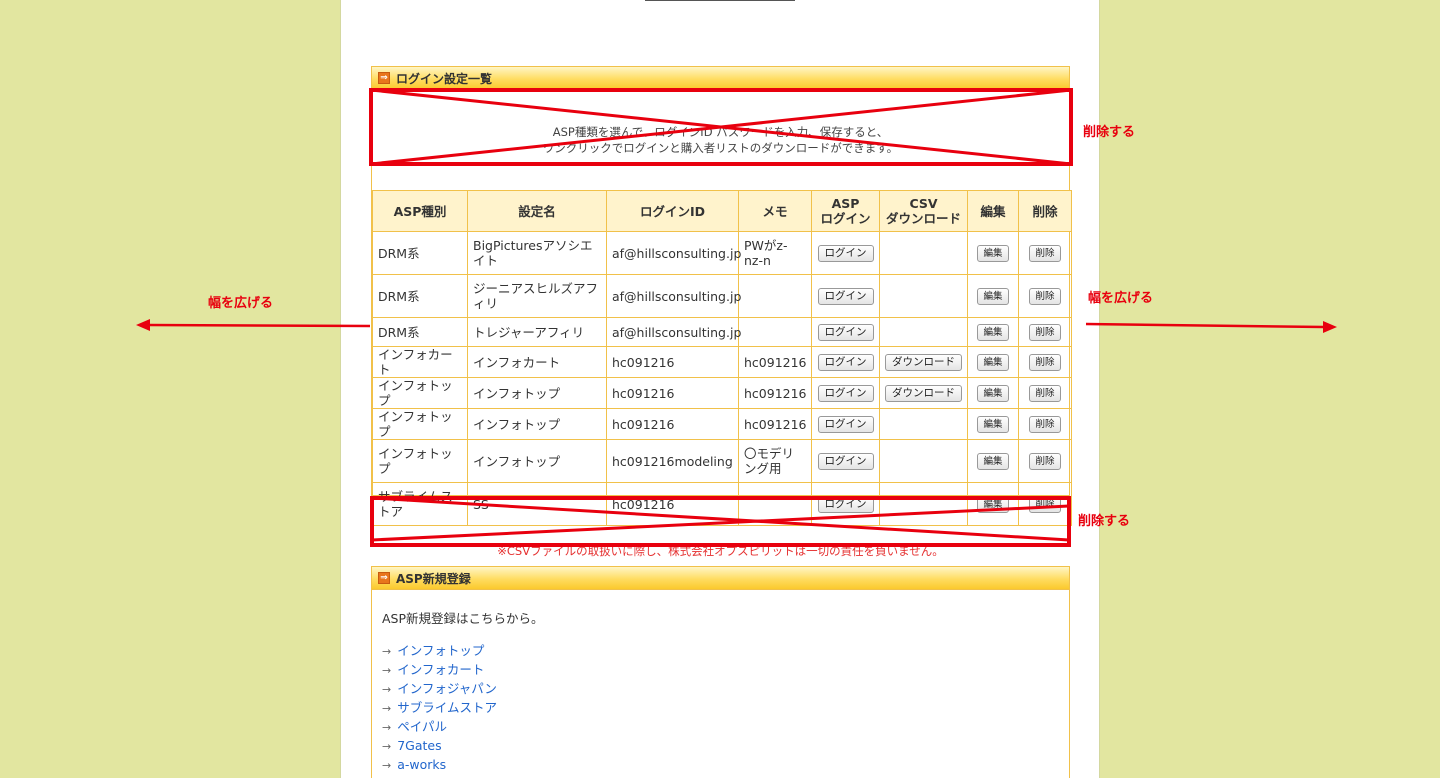  I want to click on list-item: → インフォカート, so click(720, 669).